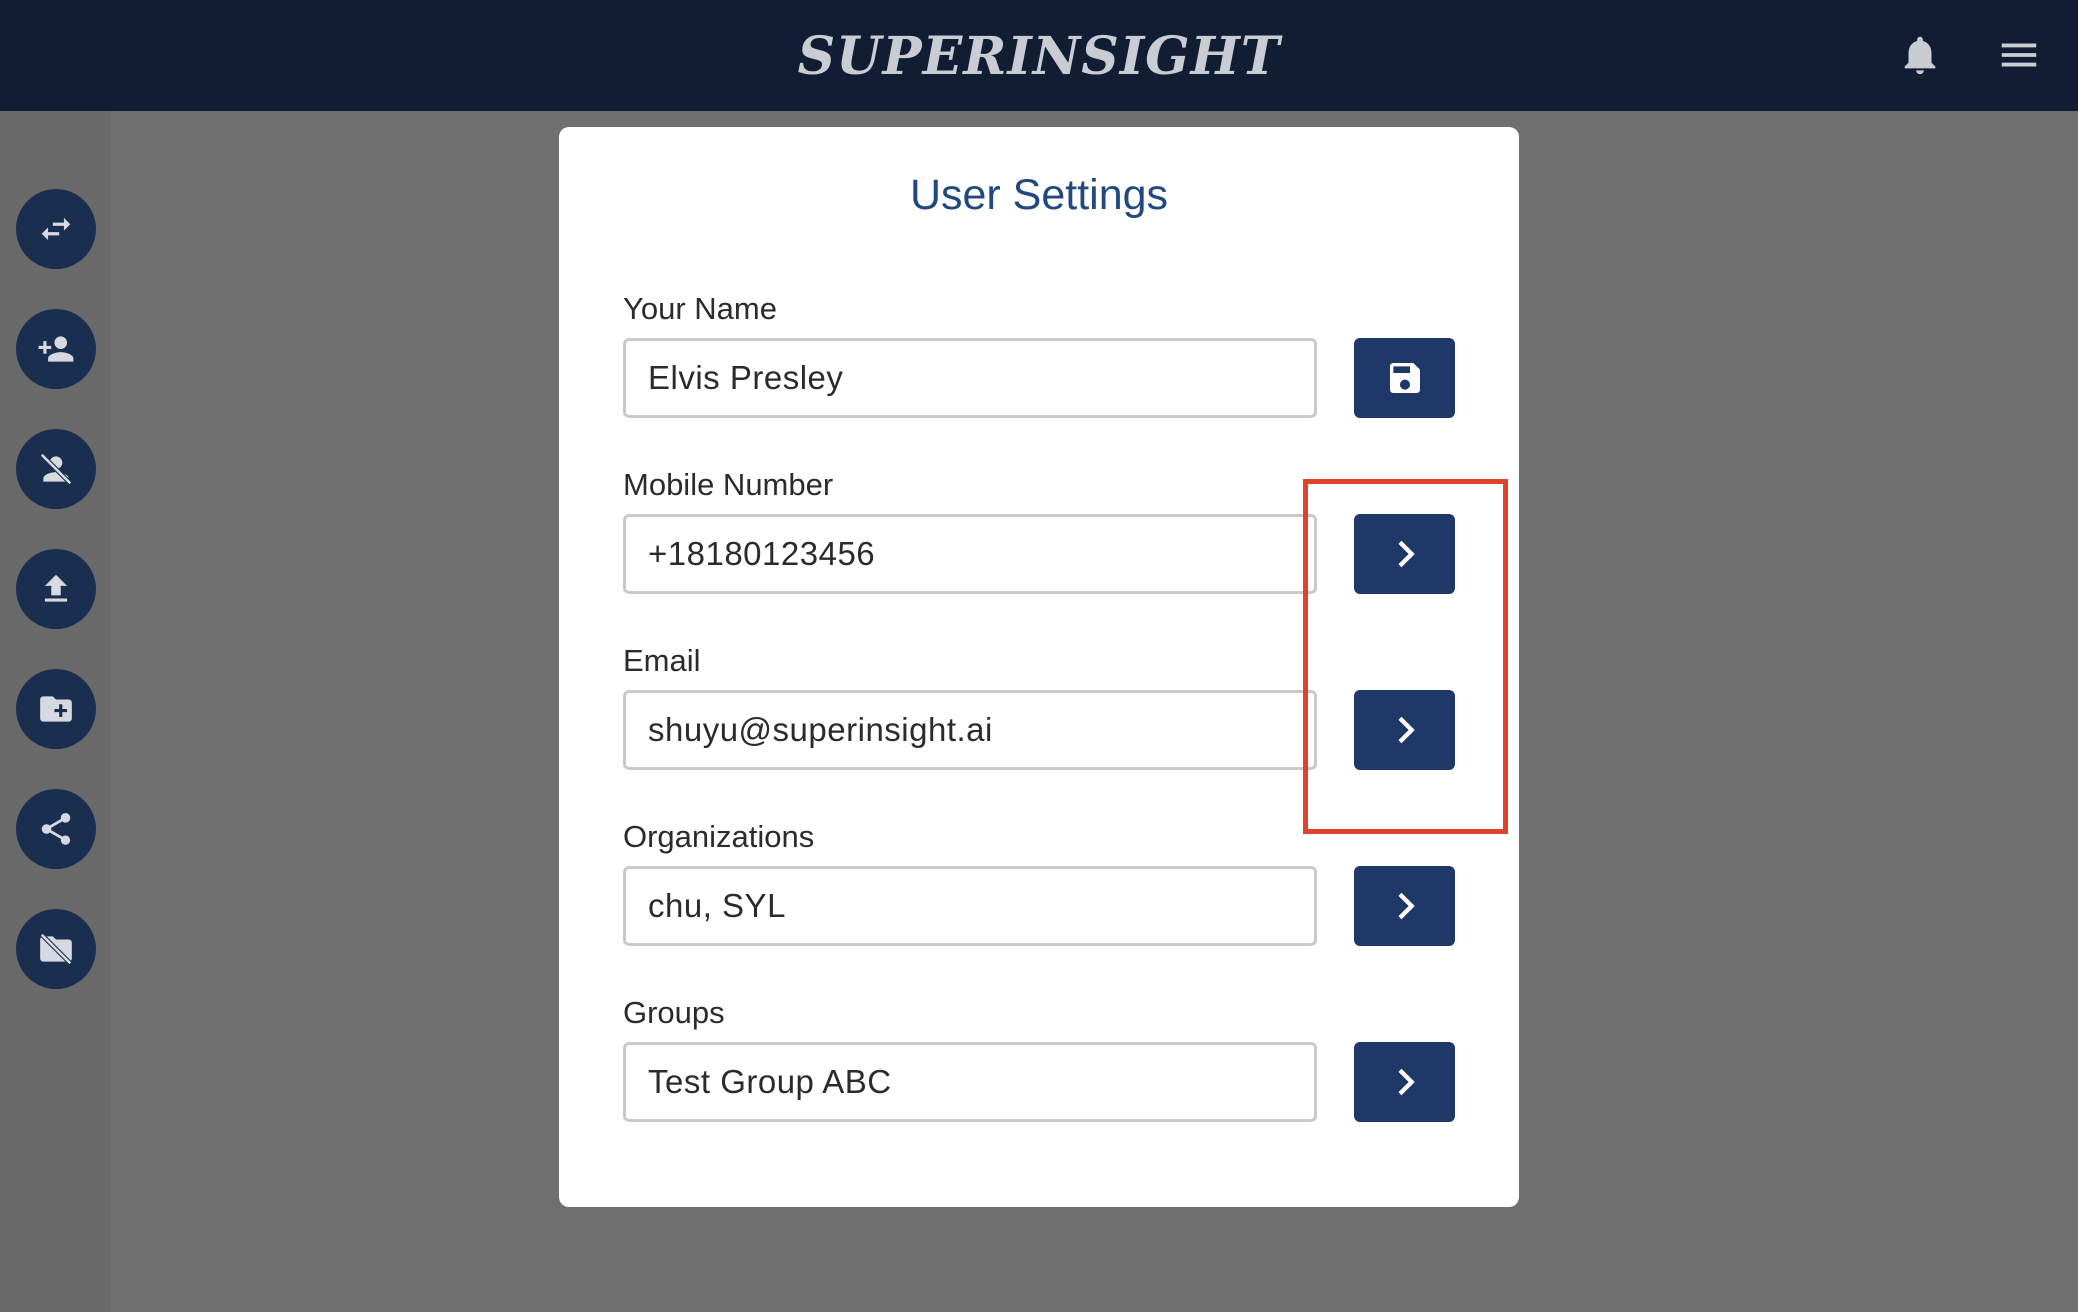 Image resolution: width=2078 pixels, height=1312 pixels. Describe the element at coordinates (970, 378) in the screenshot. I see `name-input` at that location.